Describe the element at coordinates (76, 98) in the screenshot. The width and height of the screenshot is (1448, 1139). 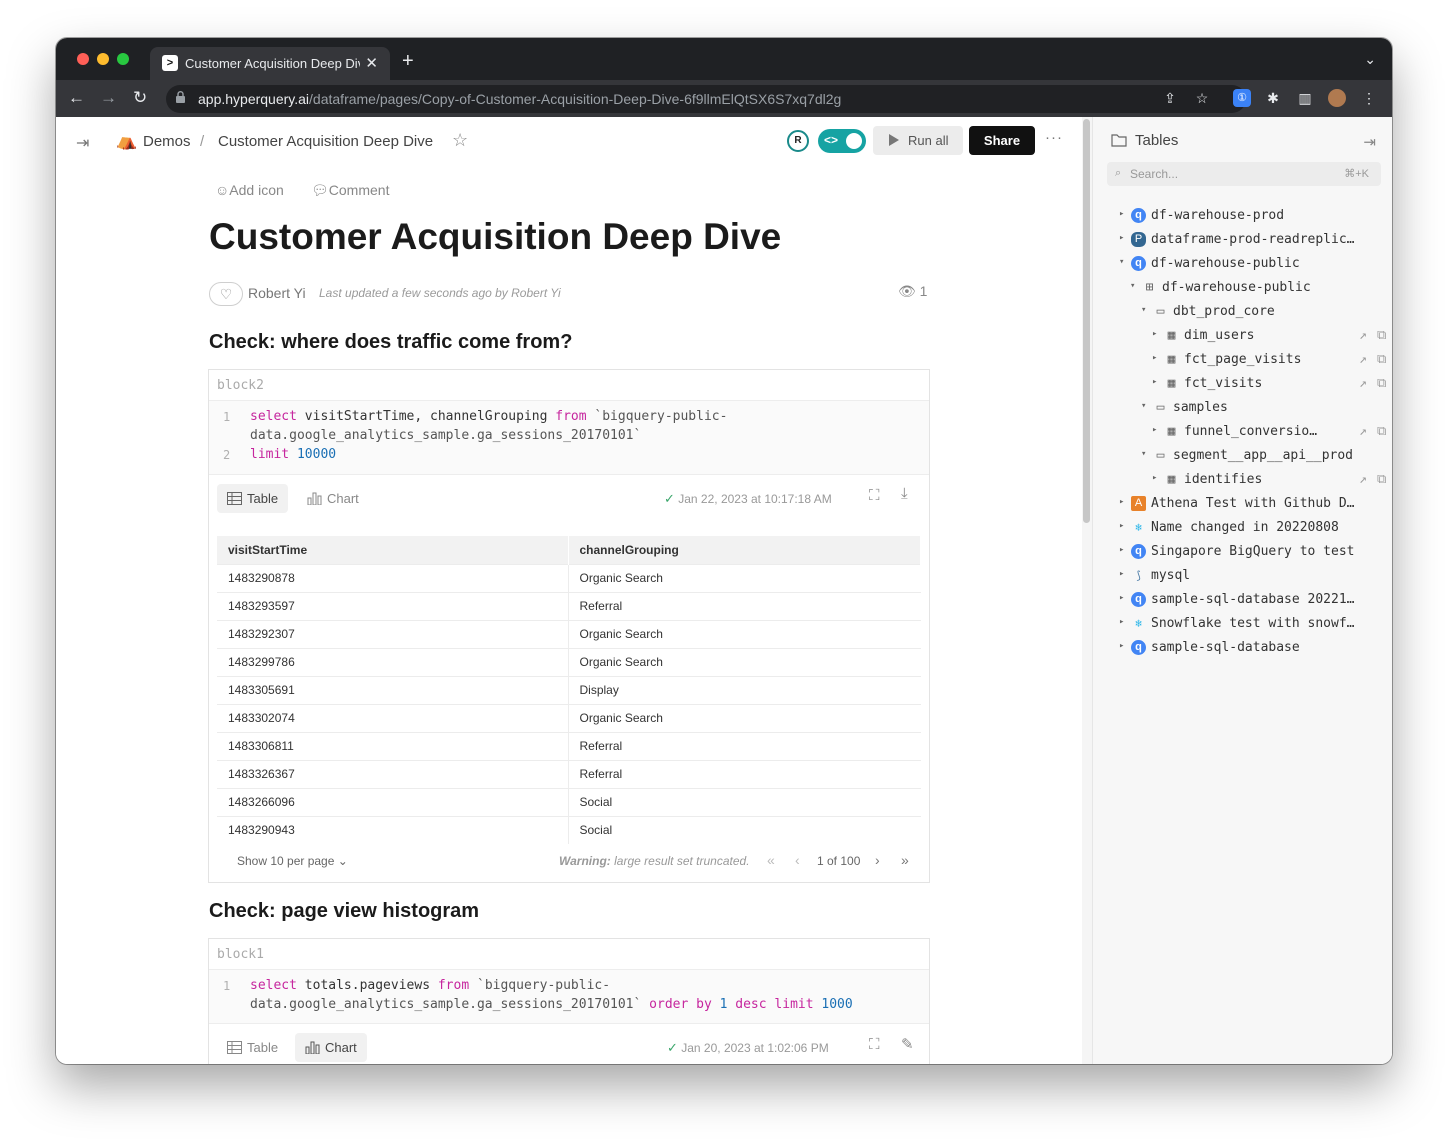
I see `back-icon: ←` at that location.